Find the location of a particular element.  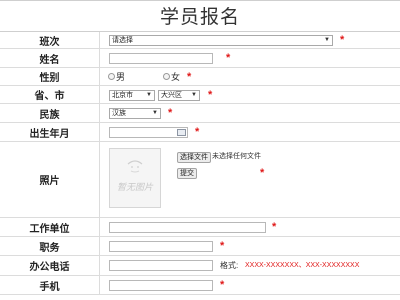

value-class: 请选择 ▼ * is located at coordinates (250, 40).